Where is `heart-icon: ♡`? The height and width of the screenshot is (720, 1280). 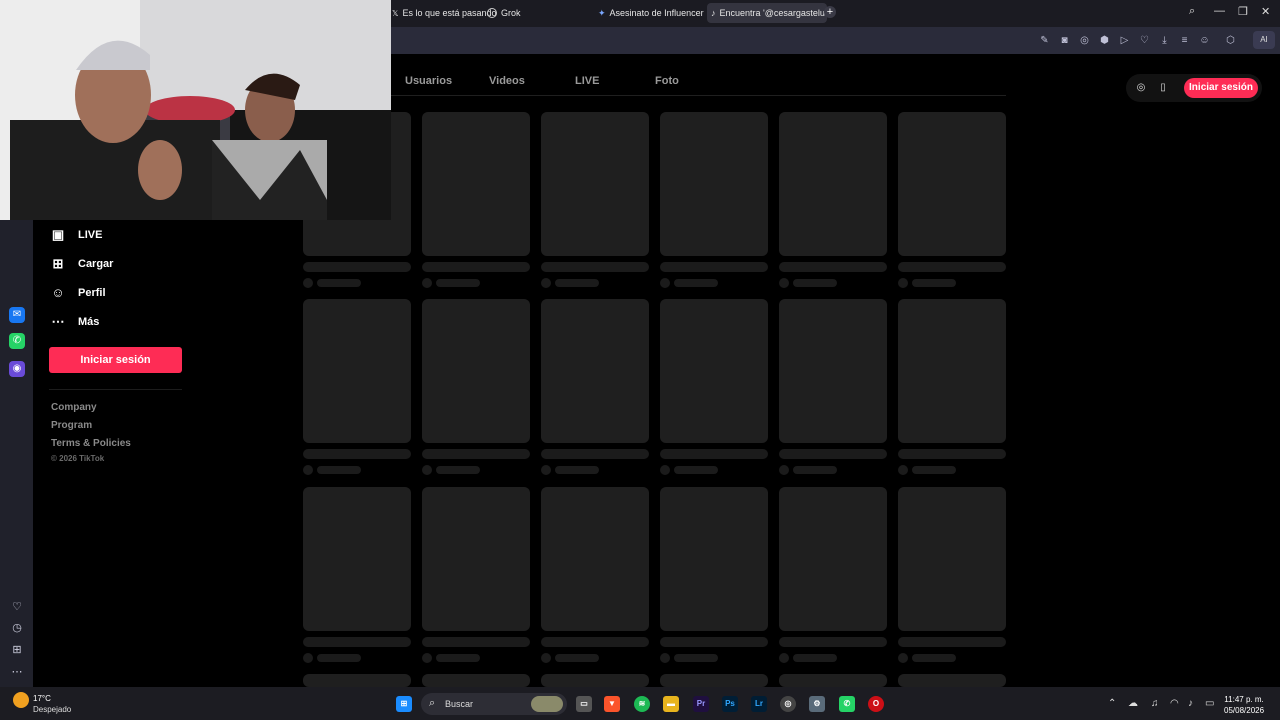 heart-icon: ♡ is located at coordinates (1144, 40).